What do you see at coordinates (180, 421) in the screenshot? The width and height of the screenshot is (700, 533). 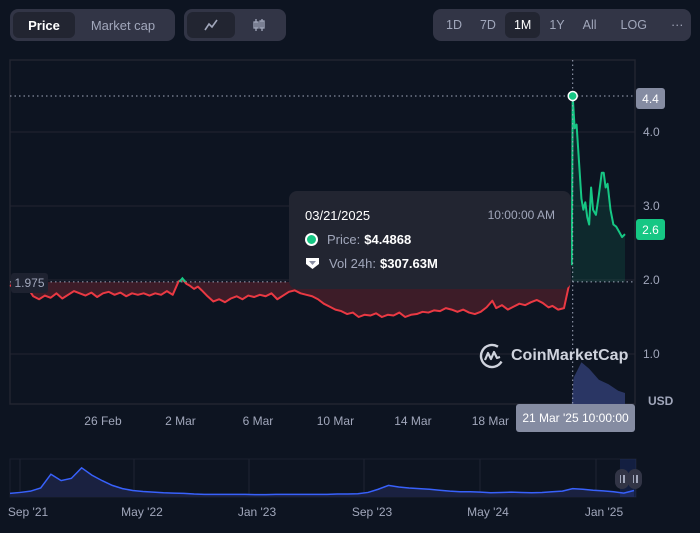 I see `x-axis-tick-label: 2 Mar` at bounding box center [180, 421].